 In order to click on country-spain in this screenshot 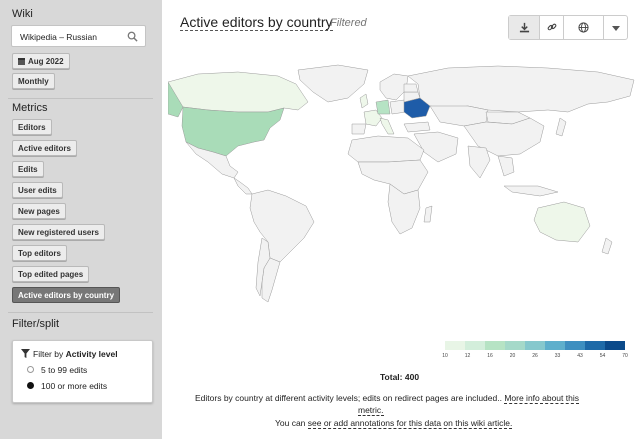, I will do `click(359, 129)`.